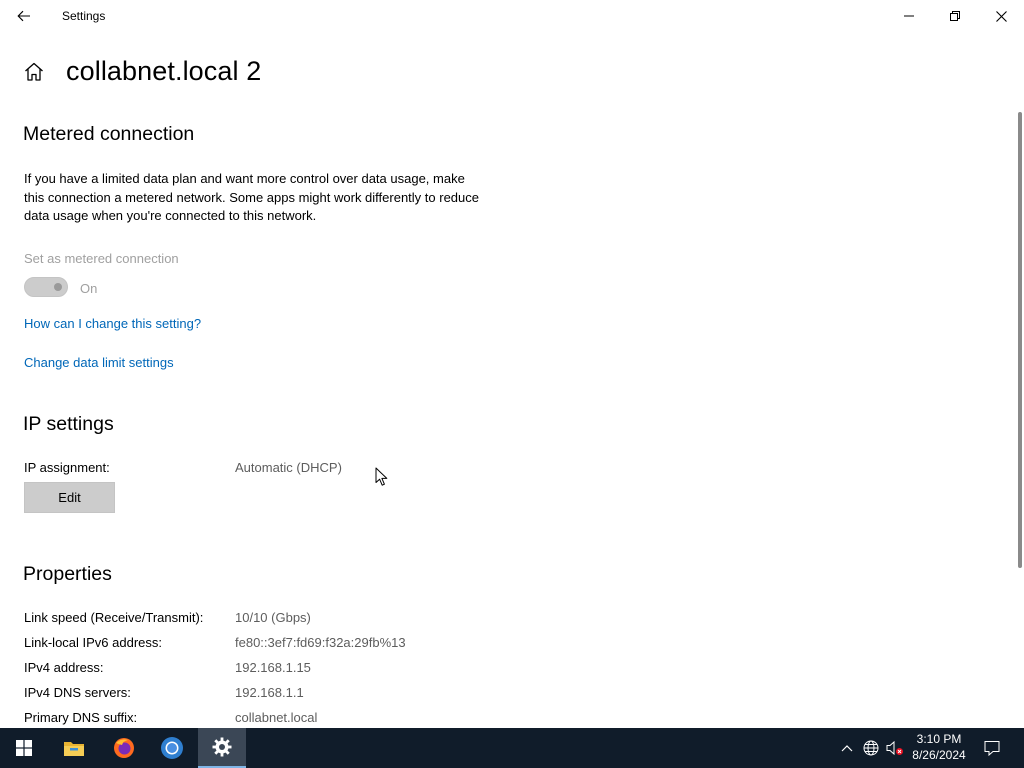 The width and height of the screenshot is (1024, 768). I want to click on how-change-setting-link: How can I change this setting?, so click(112, 323).